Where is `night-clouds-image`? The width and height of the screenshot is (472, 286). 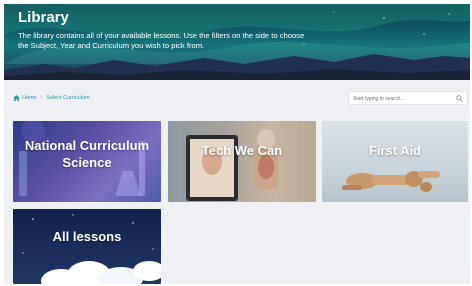 night-clouds-image is located at coordinates (91, 249).